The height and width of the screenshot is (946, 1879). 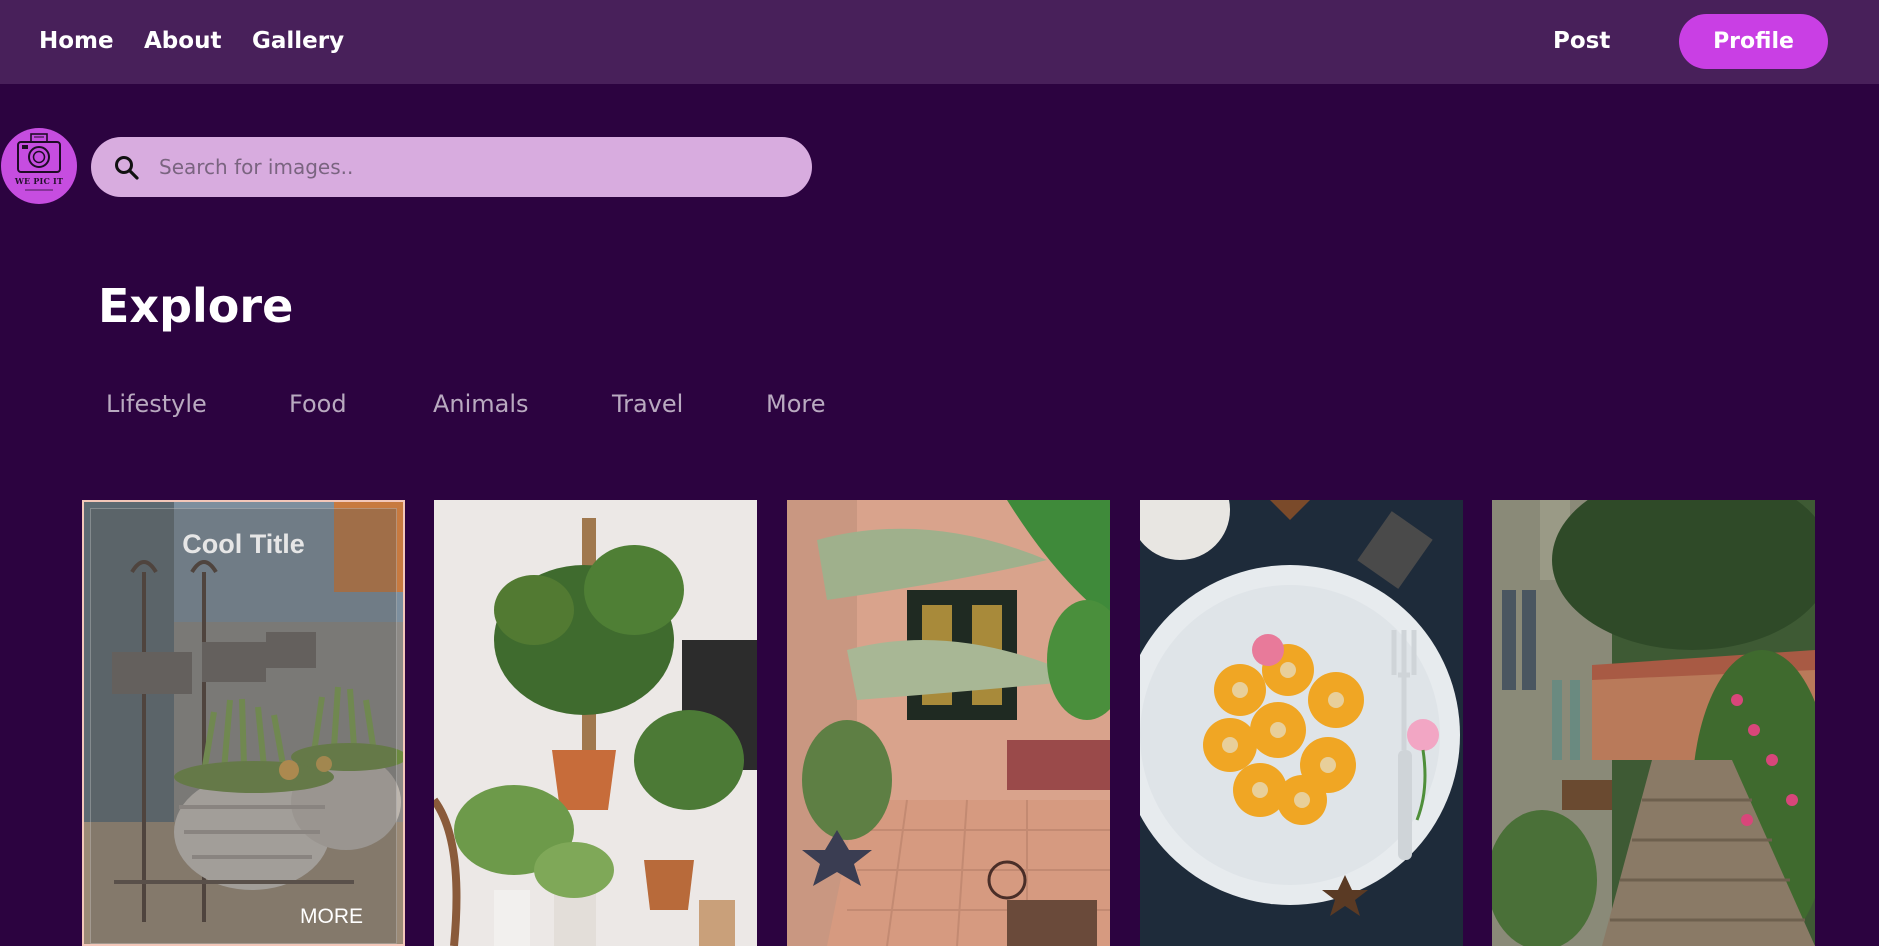 I want to click on camera-icon, so click(x=39, y=162).